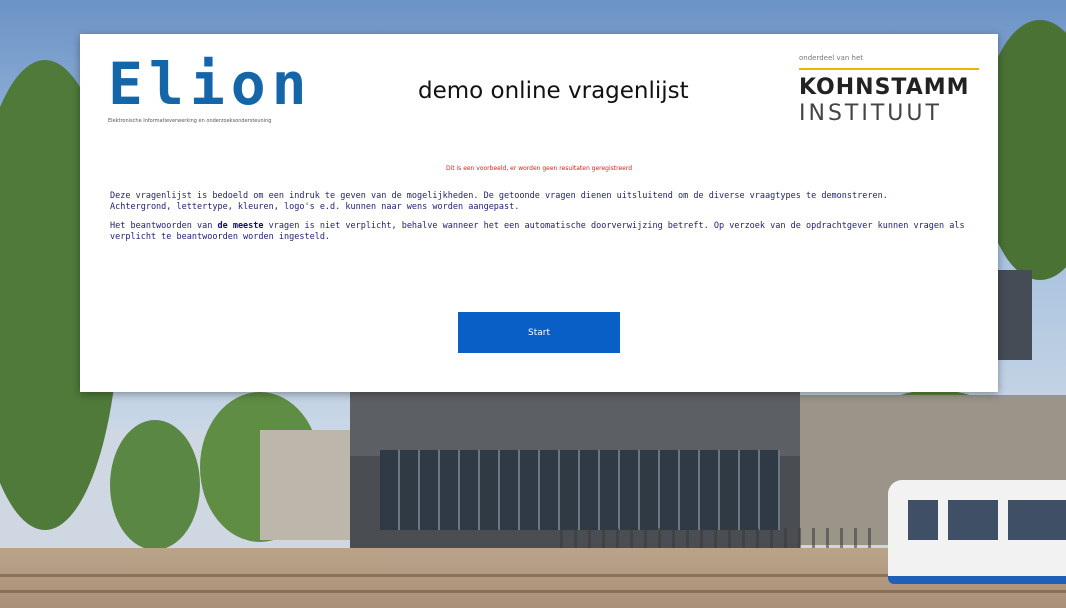 The image size is (1066, 608). Describe the element at coordinates (870, 113) in the screenshot. I see `kohnstamm-institute: INSTITUUT` at that location.